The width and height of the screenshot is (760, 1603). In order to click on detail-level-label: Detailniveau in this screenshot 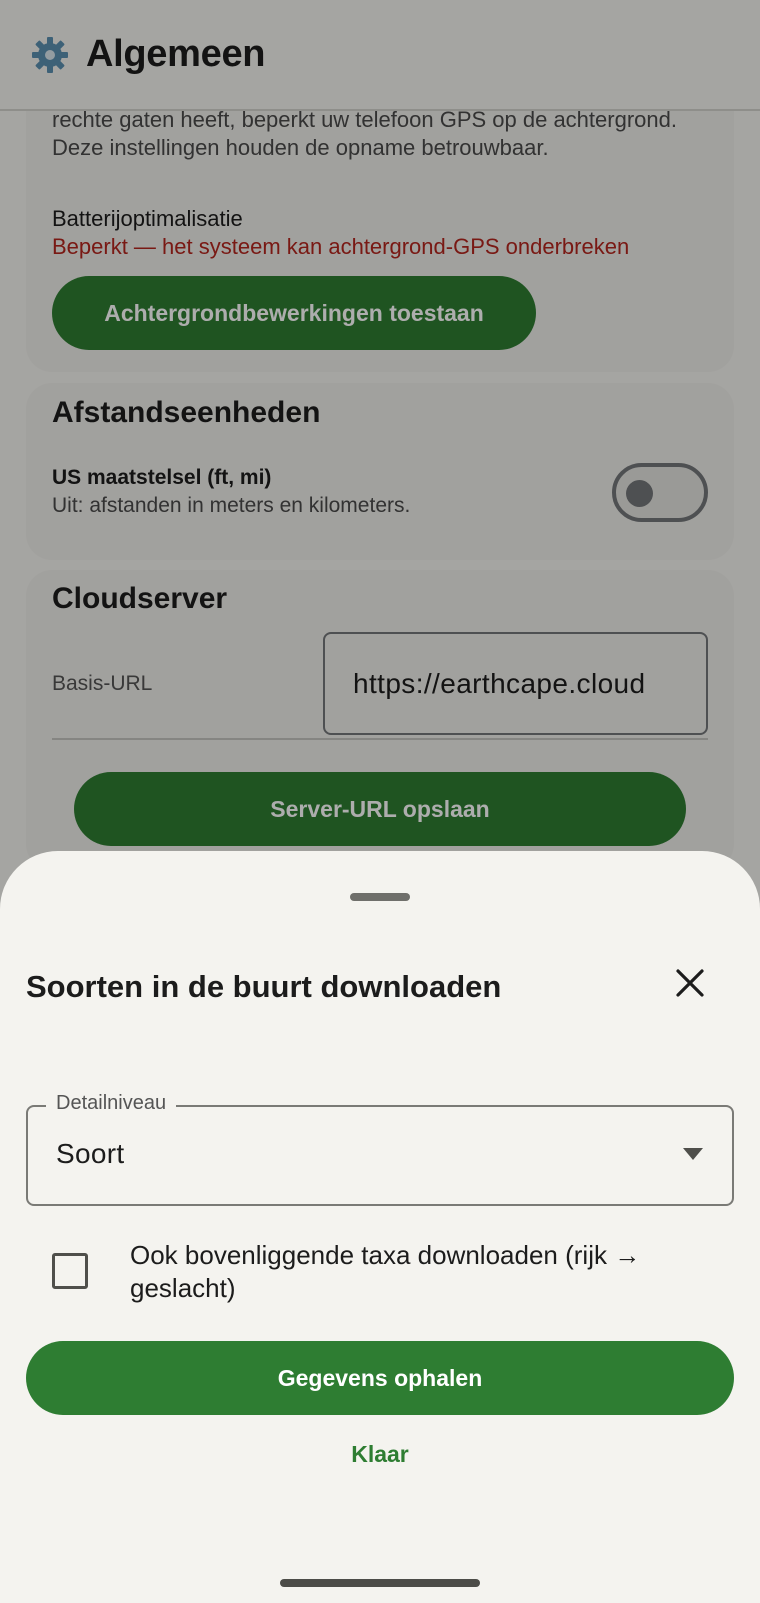, I will do `click(111, 1103)`.